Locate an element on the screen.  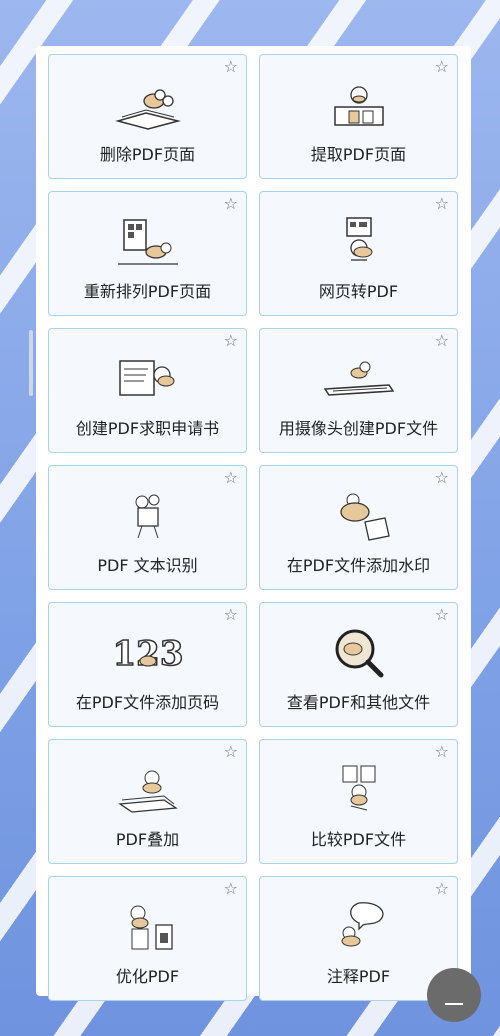
watermark-illustration-icon is located at coordinates (364, 517).